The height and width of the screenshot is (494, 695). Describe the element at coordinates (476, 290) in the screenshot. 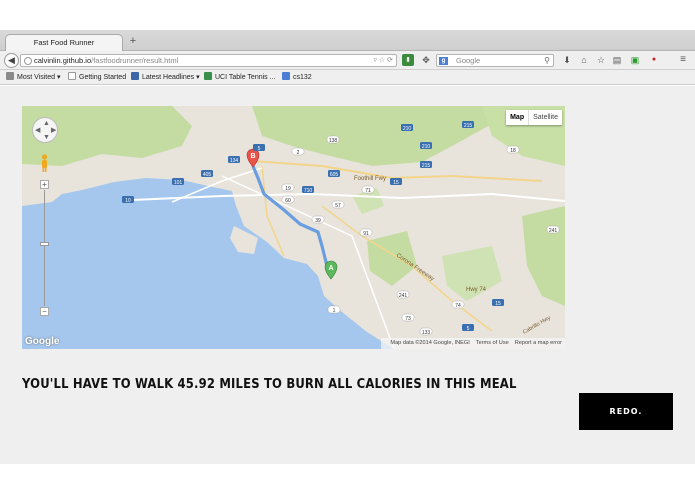

I see `map-label: Hwy 74` at that location.